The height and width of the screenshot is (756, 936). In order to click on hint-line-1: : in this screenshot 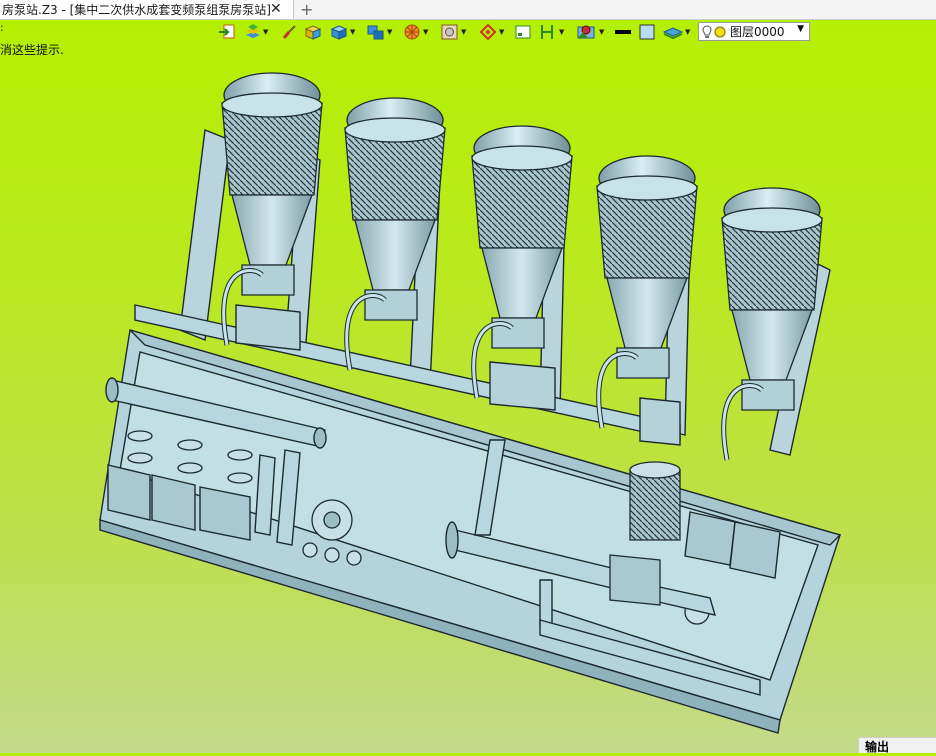, I will do `click(2, 27)`.